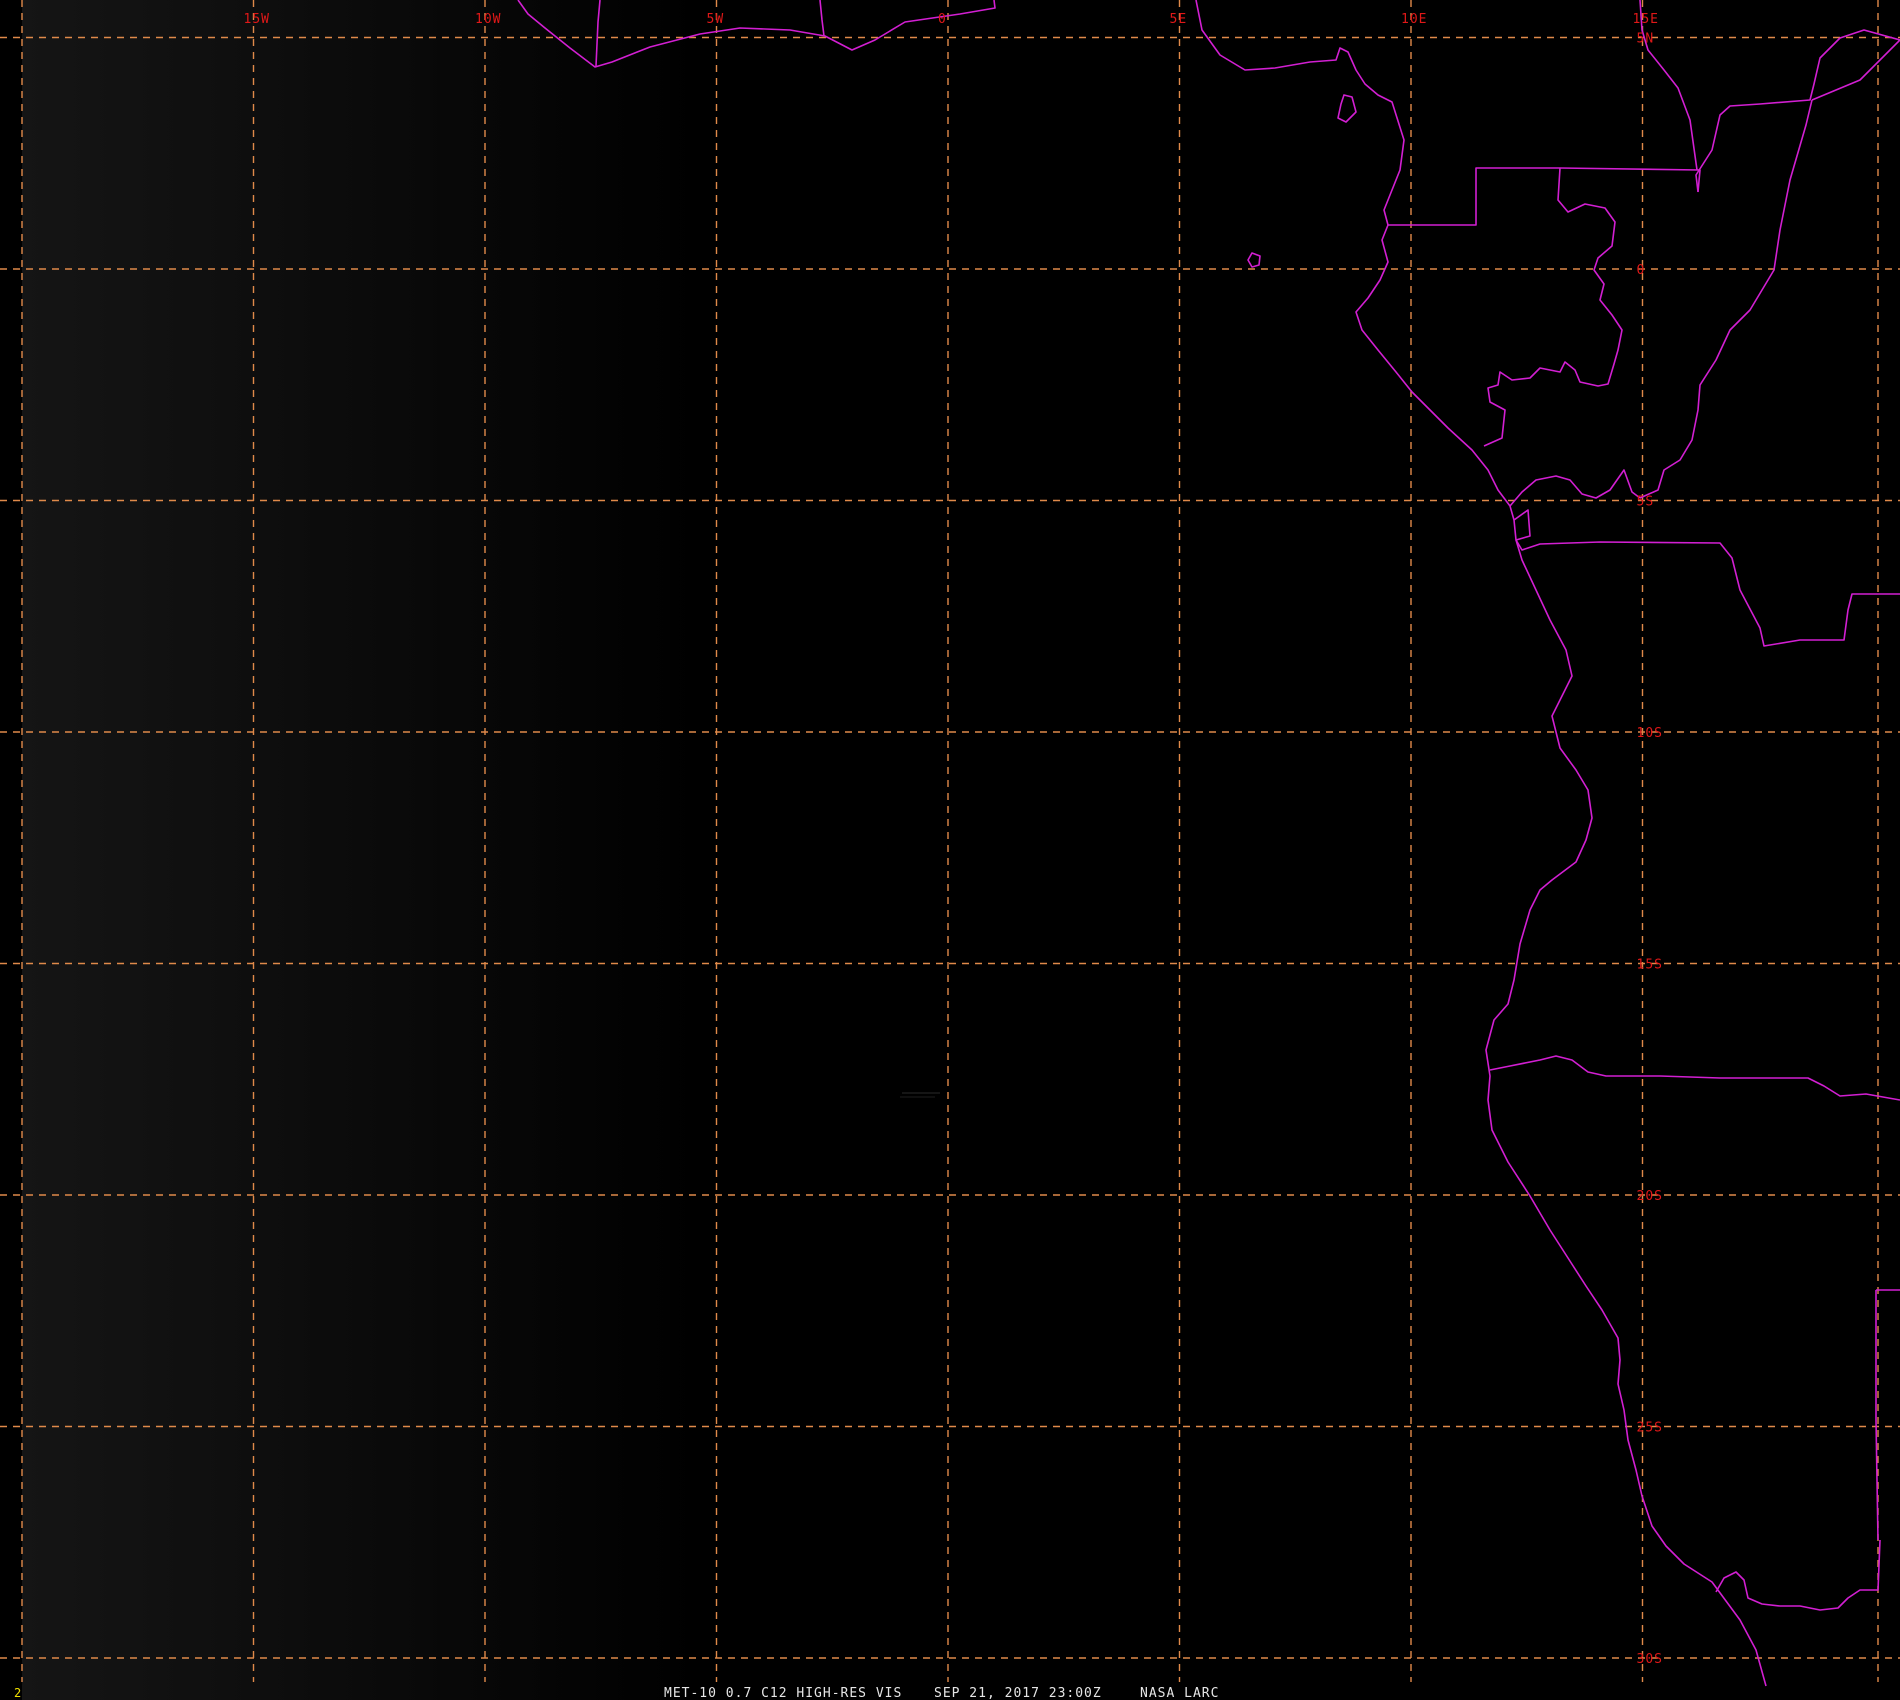 This screenshot has height=1700, width=1900. I want to click on eq-guinea-border, so click(1544, 196).